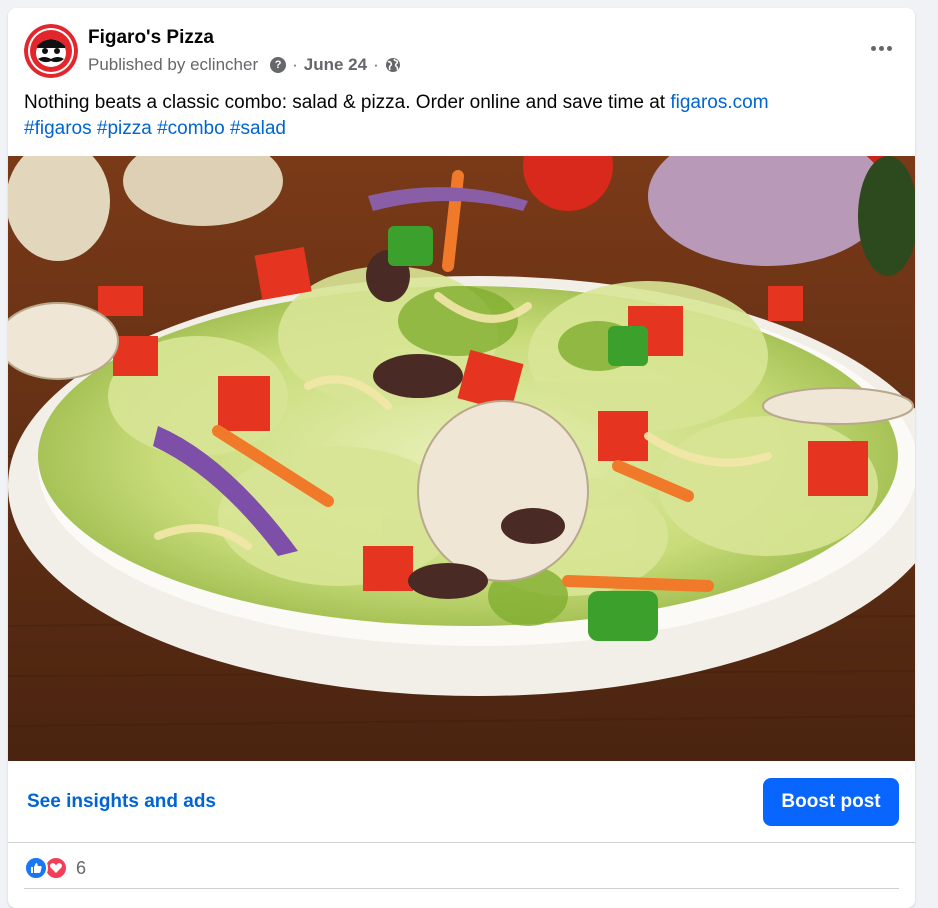 The width and height of the screenshot is (938, 908). Describe the element at coordinates (278, 65) in the screenshot. I see `help-icon: ?` at that location.